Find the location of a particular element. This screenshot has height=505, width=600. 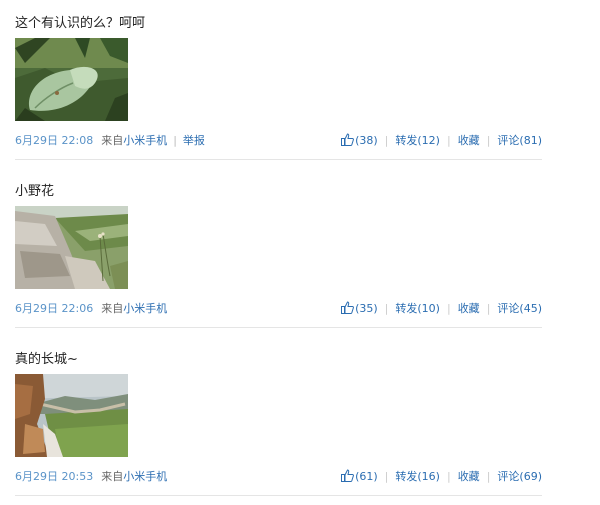

luna-moth-photo-icon is located at coordinates (71, 79).